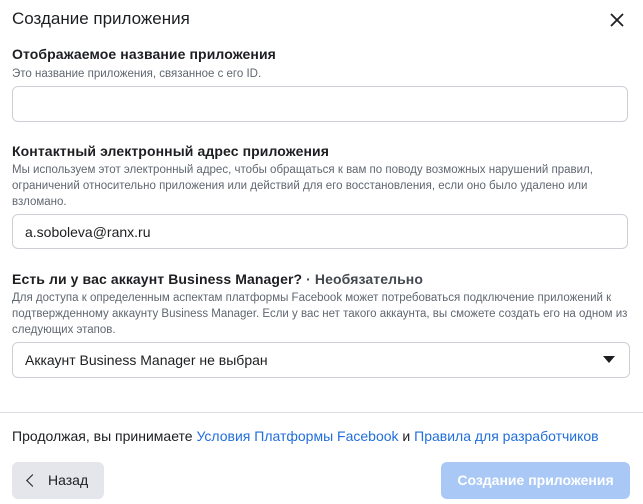 Image resolution: width=643 pixels, height=504 pixels. I want to click on optional-tag: · Необязательно, so click(363, 279).